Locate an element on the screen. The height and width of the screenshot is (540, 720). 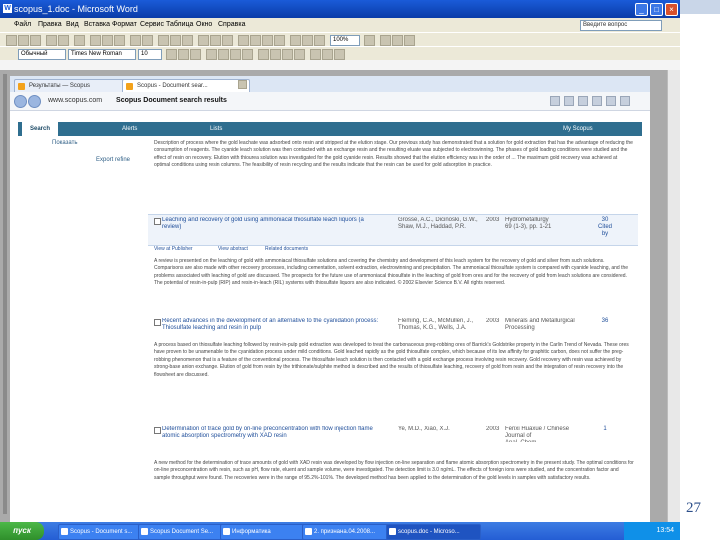
result-3-cited-by: 1 is located at coordinates (605, 429).